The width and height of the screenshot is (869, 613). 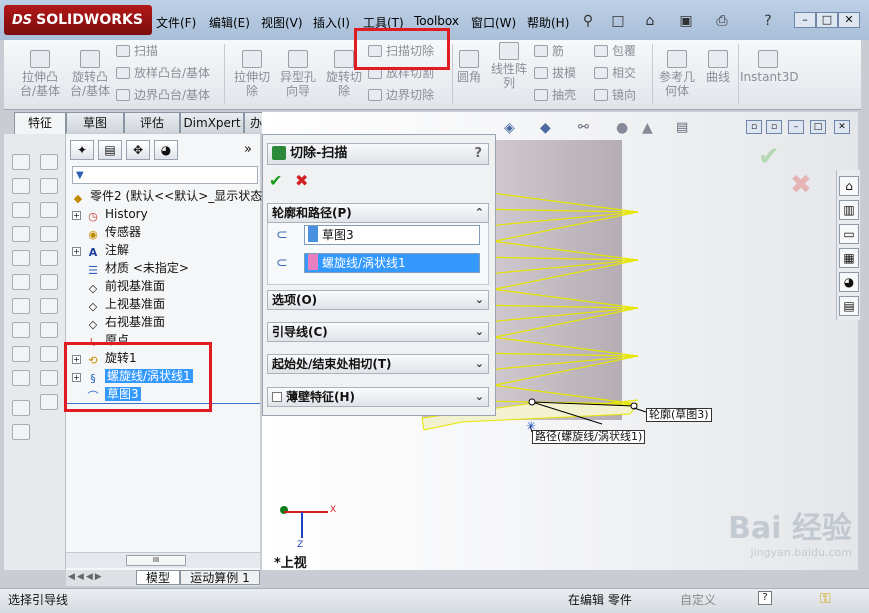 I want to click on confirm-corner-ok-icon: ✔, so click(x=769, y=157).